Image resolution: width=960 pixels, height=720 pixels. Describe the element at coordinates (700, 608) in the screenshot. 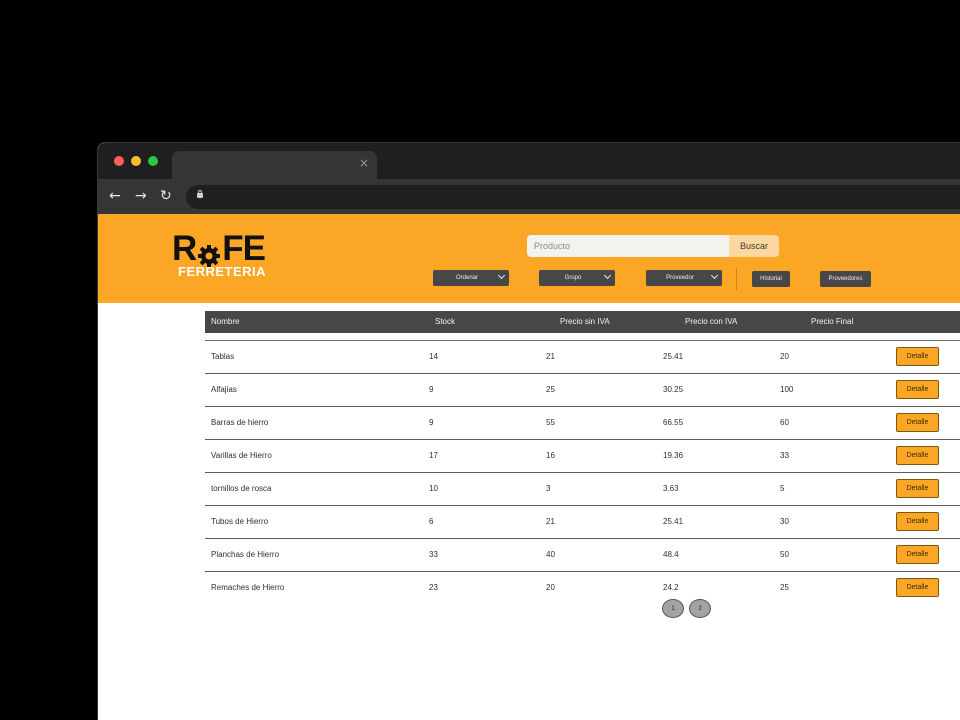

I see `page-button-2: 2` at that location.